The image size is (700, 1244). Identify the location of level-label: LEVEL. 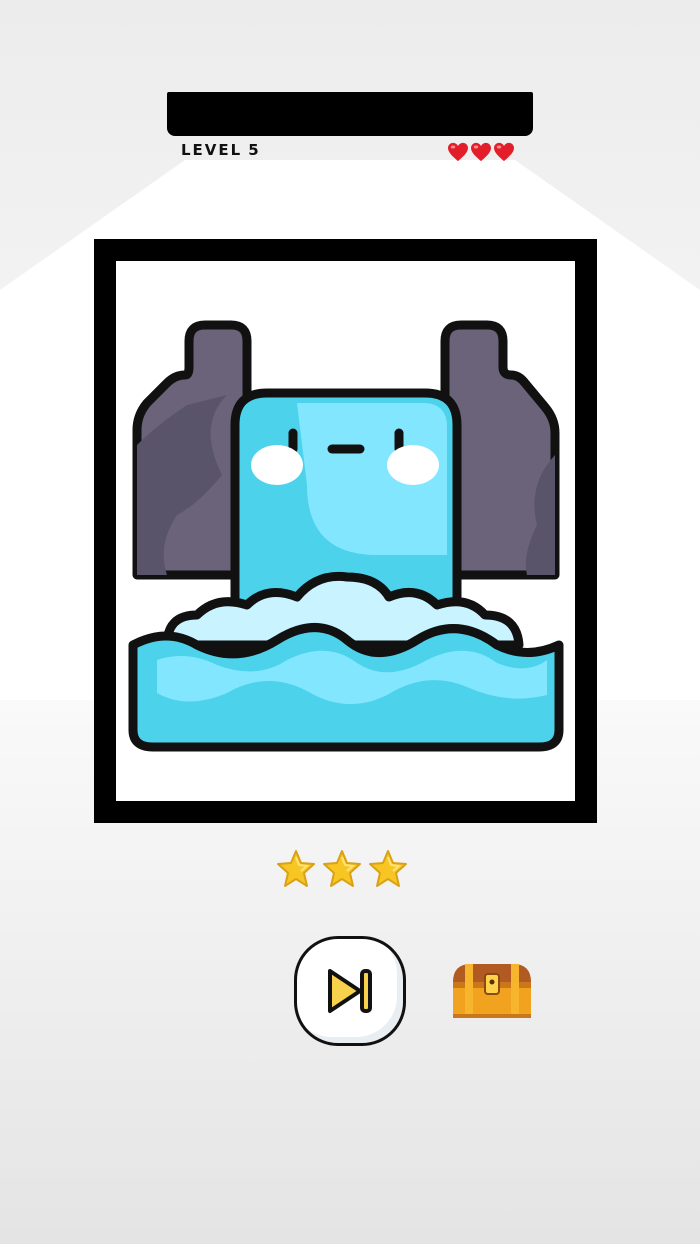
(212, 150).